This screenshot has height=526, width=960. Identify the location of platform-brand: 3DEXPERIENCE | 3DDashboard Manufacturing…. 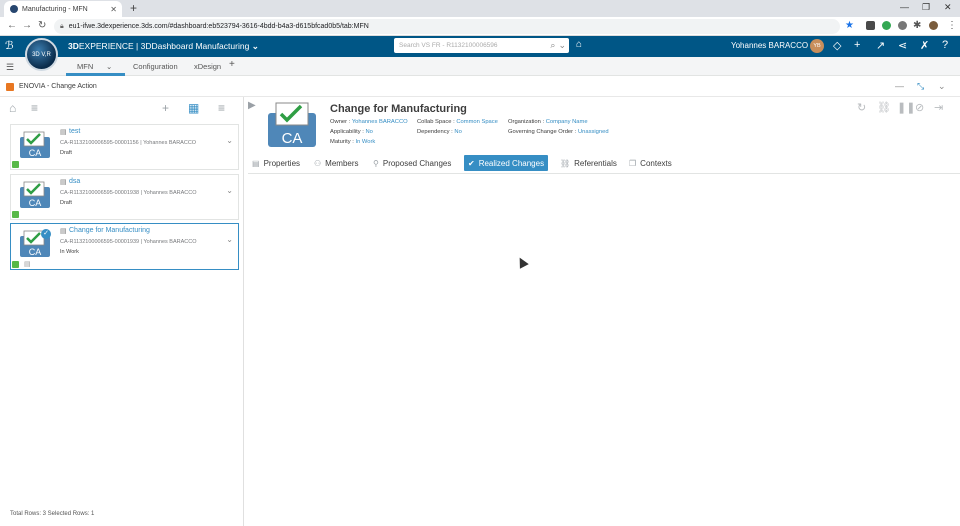
(163, 46).